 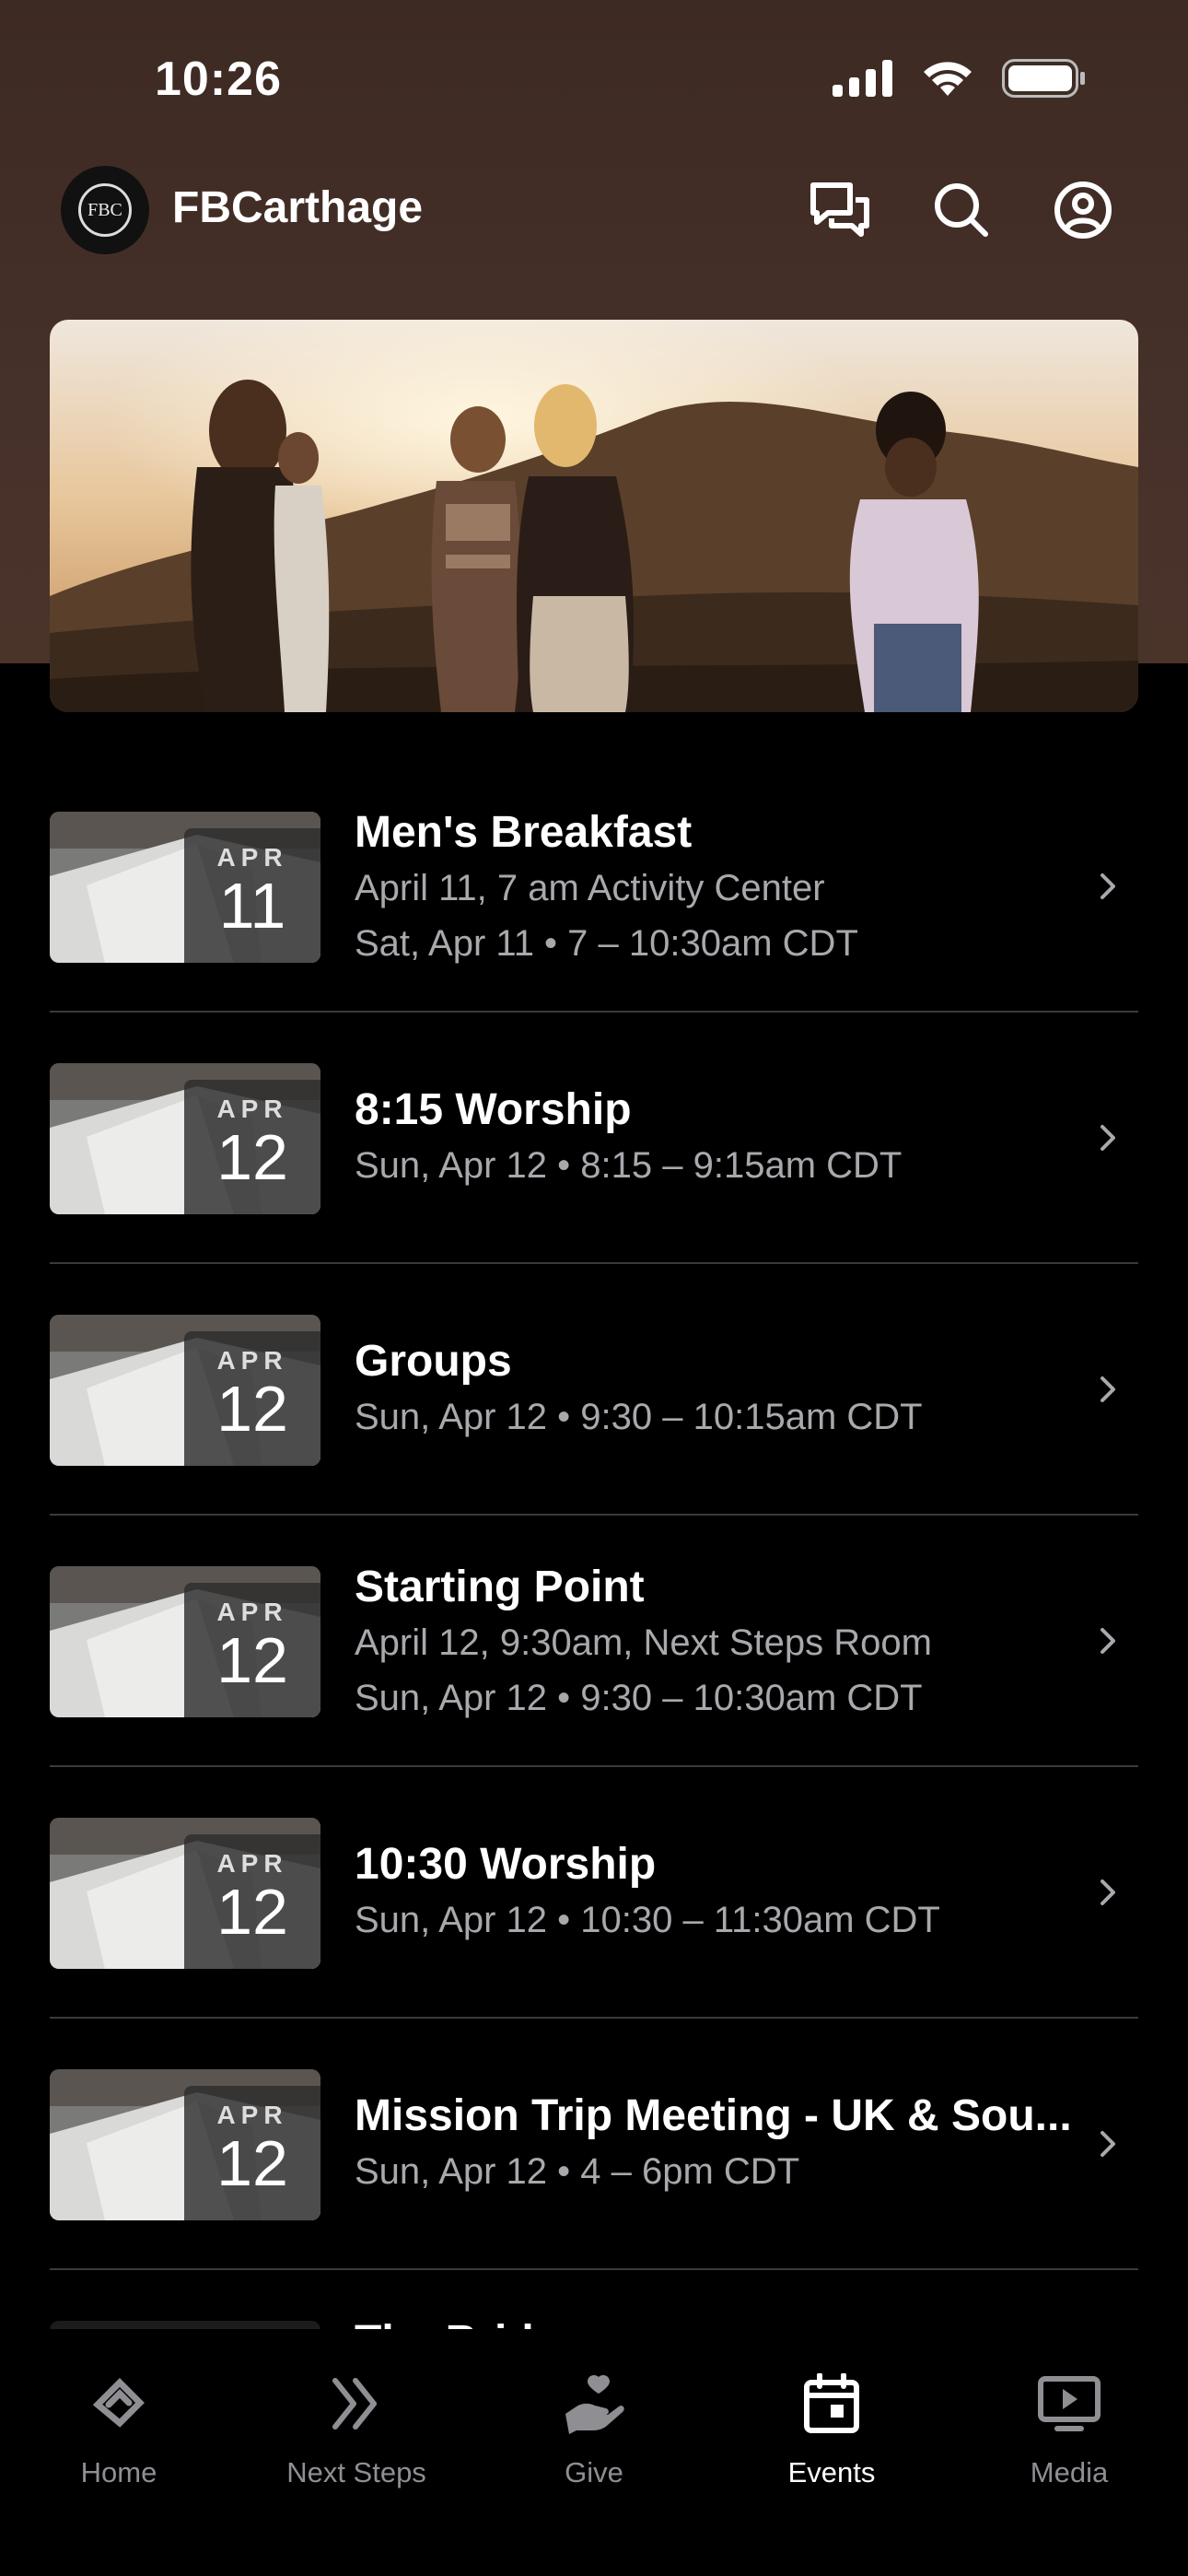 I want to click on profile-icon, so click(x=1083, y=210).